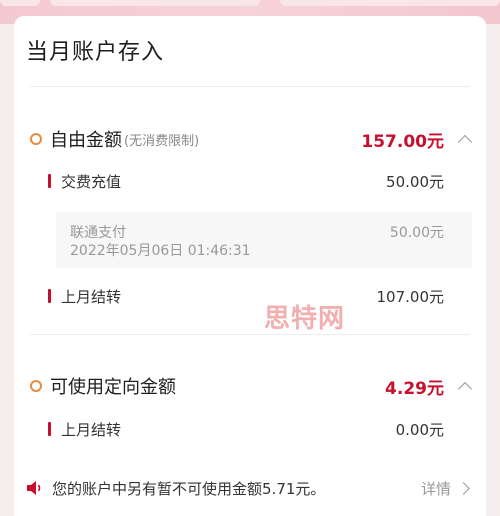 This screenshot has height=516, width=500. What do you see at coordinates (91, 181) in the screenshot?
I see `recharge-label: 交费充值` at bounding box center [91, 181].